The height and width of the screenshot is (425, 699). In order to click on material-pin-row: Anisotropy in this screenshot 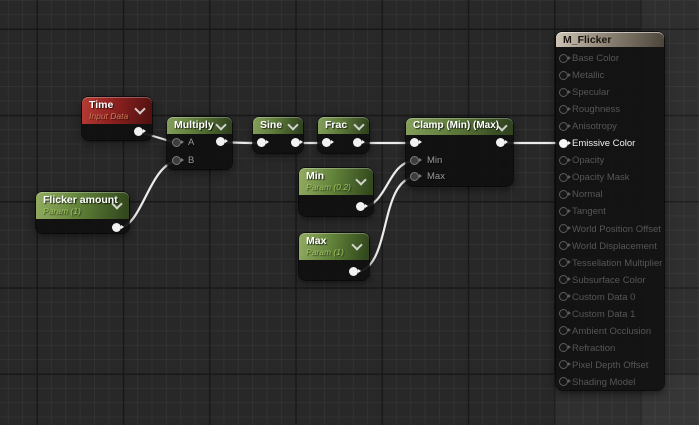, I will do `click(610, 126)`.